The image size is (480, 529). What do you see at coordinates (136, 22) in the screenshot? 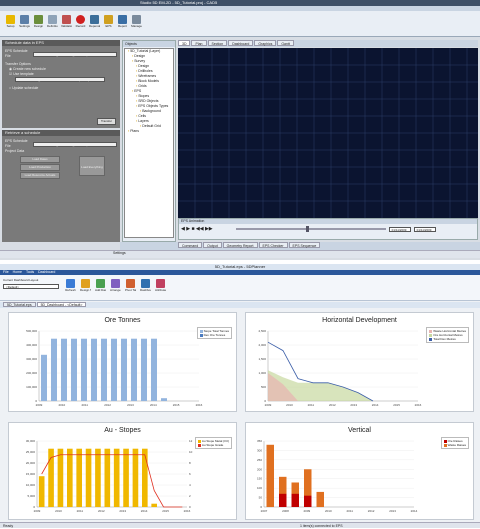
I see `ribbon-btn-manage: Manage` at bounding box center [136, 22].